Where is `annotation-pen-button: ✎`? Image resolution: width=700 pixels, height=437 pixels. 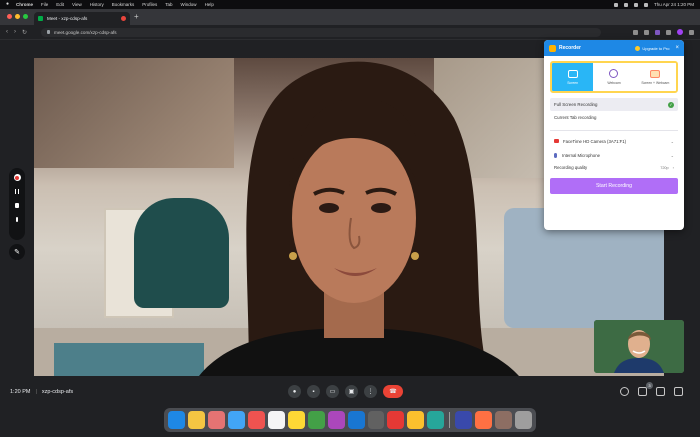 annotation-pen-button: ✎ is located at coordinates (17, 252).